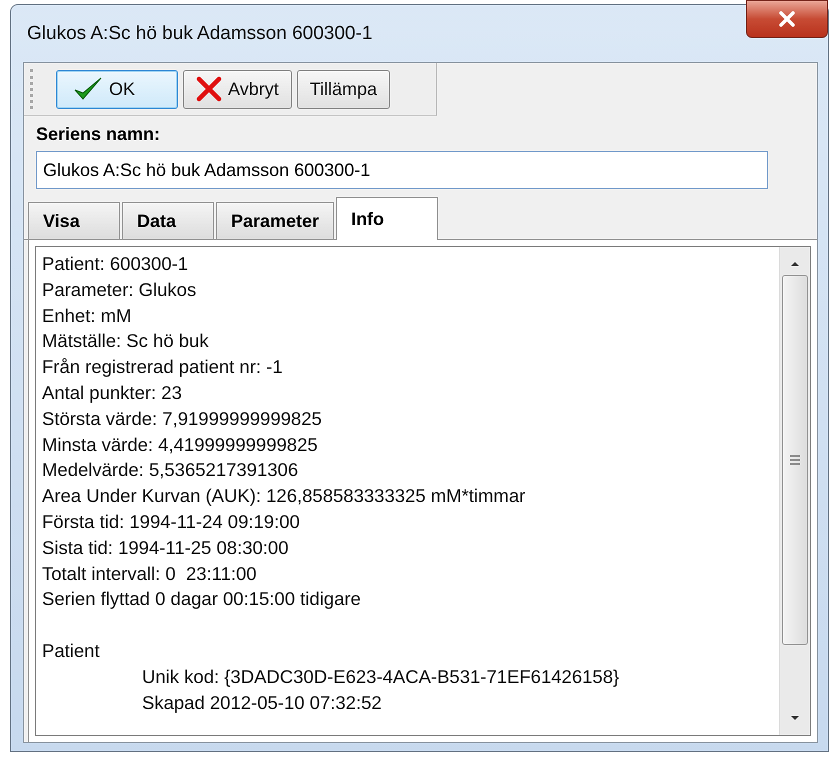 This screenshot has height=760, width=837. I want to click on info-line: Antal punkter: 23, so click(112, 392).